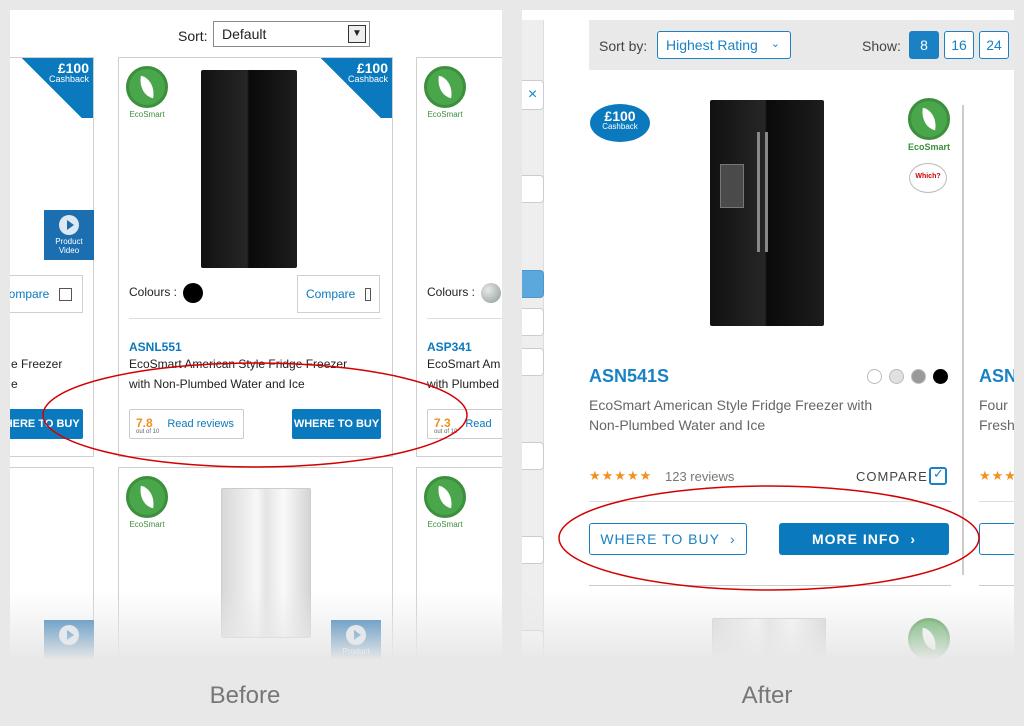  What do you see at coordinates (767, 695) in the screenshot?
I see `after-caption: After` at bounding box center [767, 695].